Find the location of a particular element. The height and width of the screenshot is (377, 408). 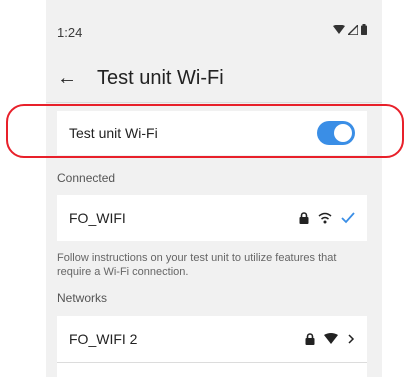

connected-check-icon is located at coordinates (348, 218).